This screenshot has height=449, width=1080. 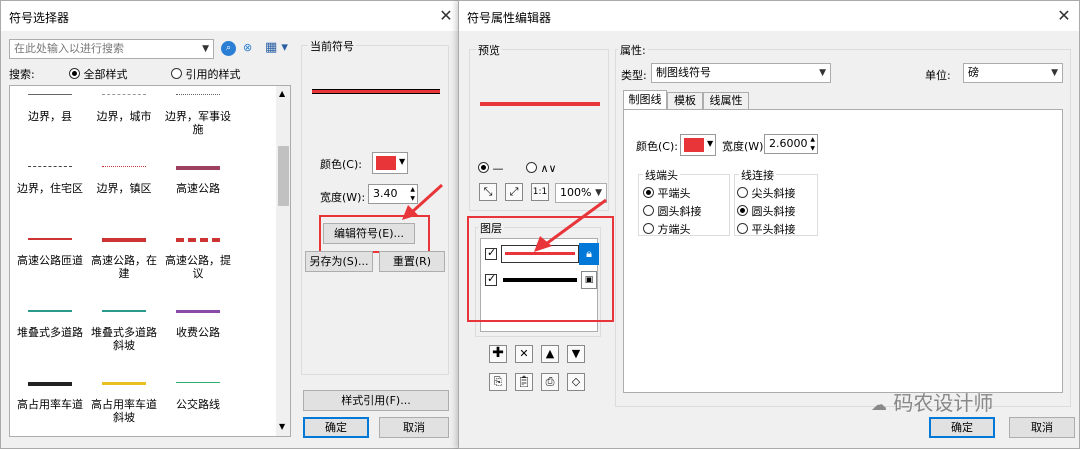 What do you see at coordinates (124, 267) in the screenshot?
I see `symbol-label: 高速公路，在建` at bounding box center [124, 267].